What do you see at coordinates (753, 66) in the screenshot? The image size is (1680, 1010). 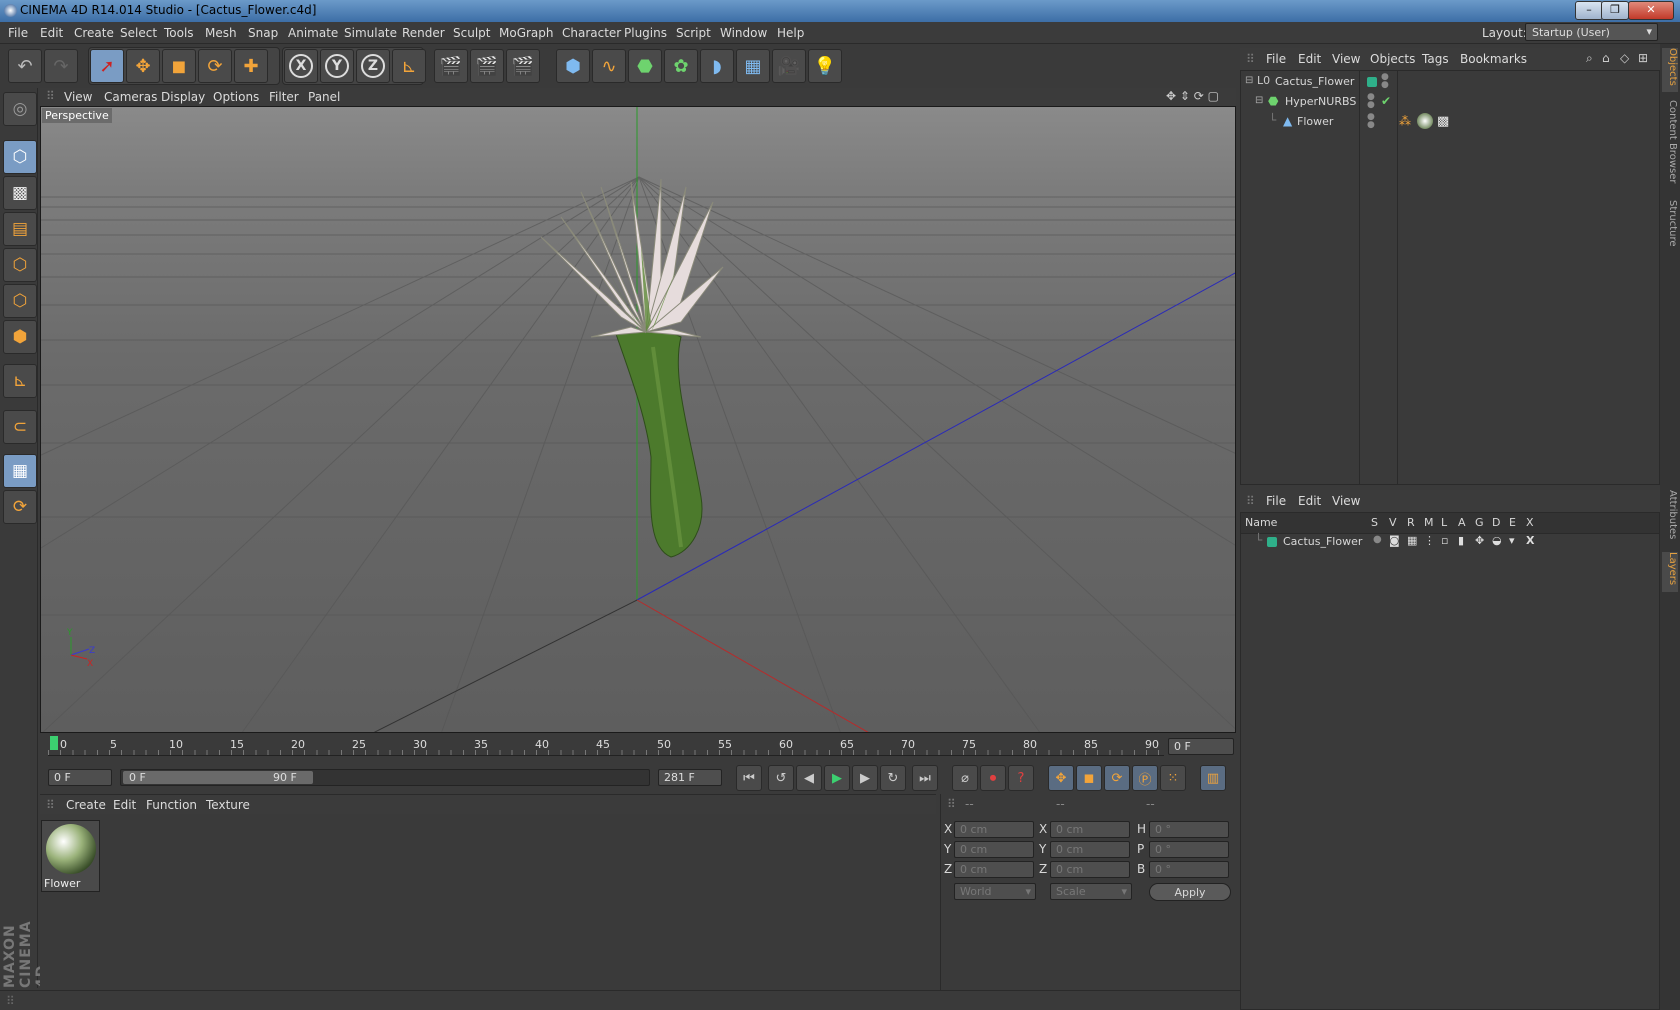 I see `add-floor-button: ▦` at bounding box center [753, 66].